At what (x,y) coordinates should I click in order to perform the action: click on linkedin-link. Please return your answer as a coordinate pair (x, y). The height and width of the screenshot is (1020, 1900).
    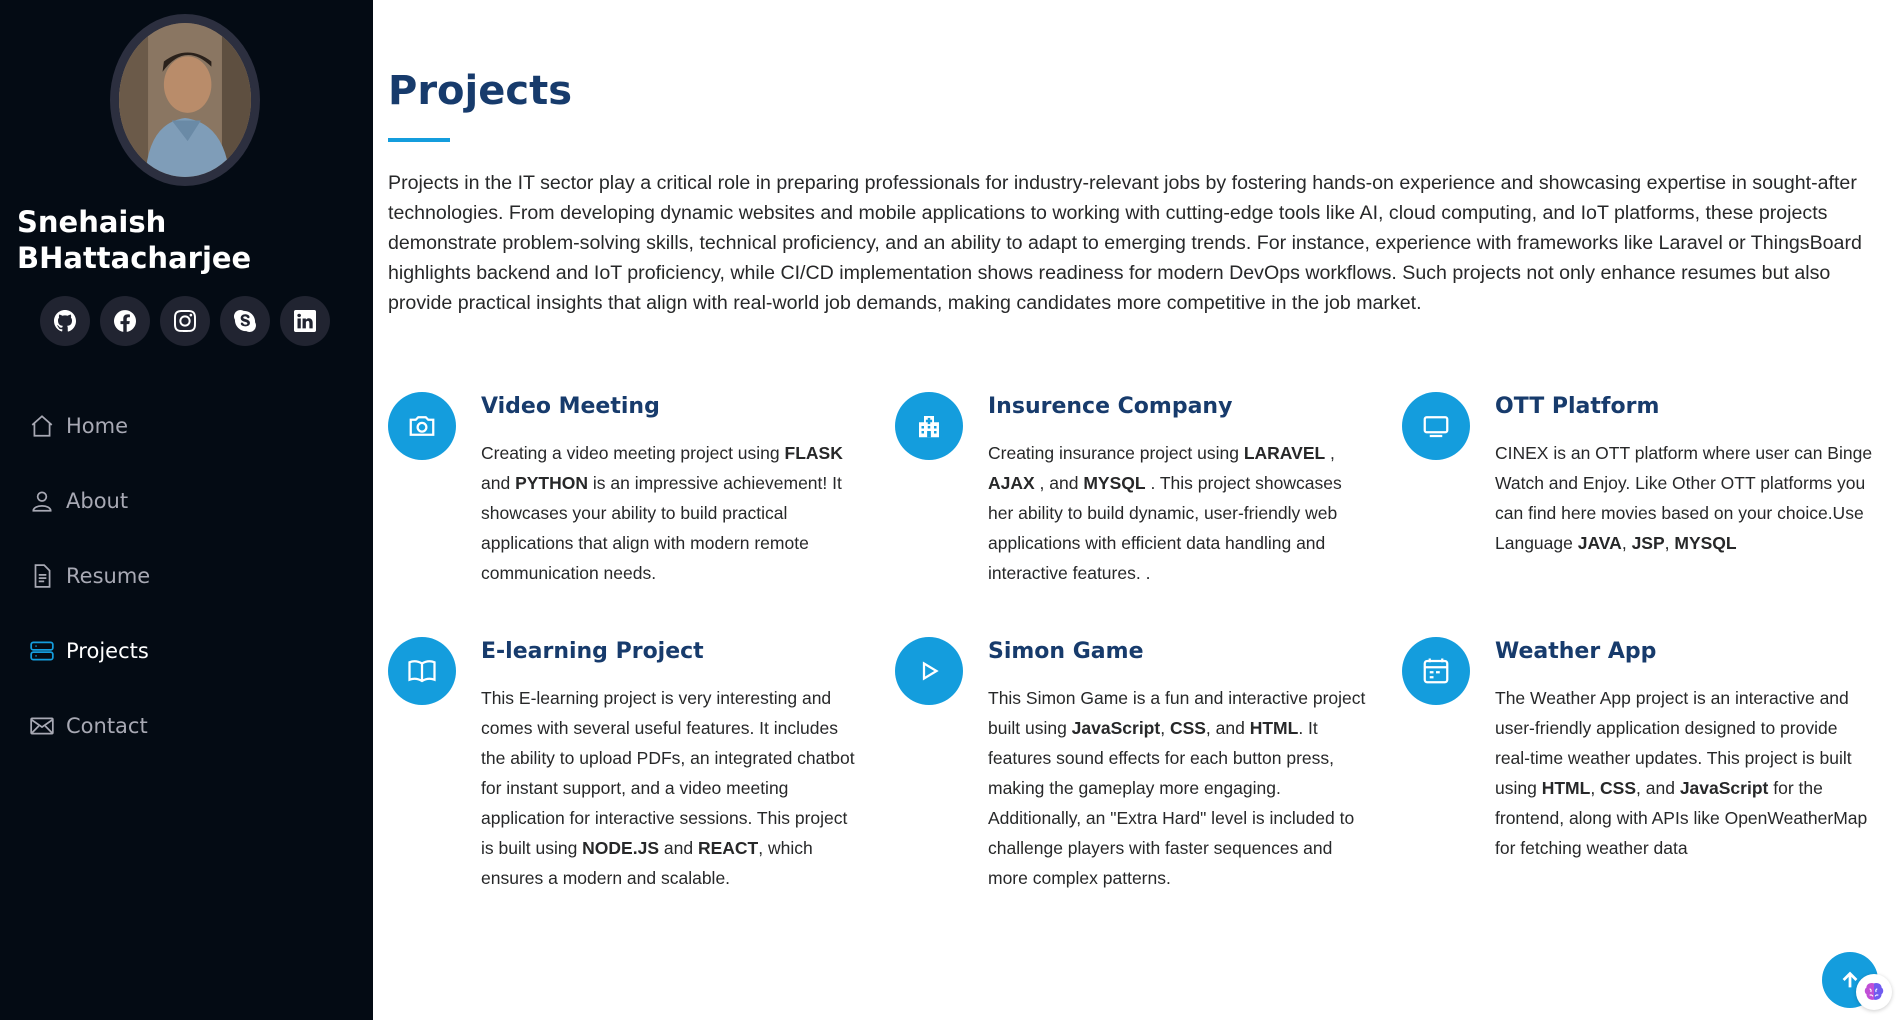
    Looking at the image, I should click on (305, 321).